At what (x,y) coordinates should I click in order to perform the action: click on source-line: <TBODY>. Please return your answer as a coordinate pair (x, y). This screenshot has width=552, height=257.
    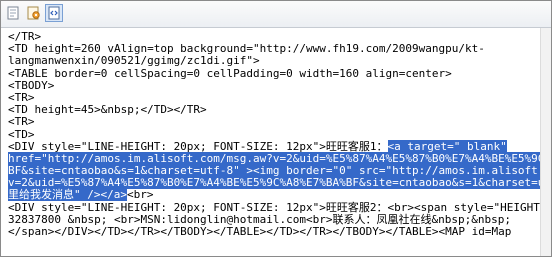
    Looking at the image, I should click on (271, 85).